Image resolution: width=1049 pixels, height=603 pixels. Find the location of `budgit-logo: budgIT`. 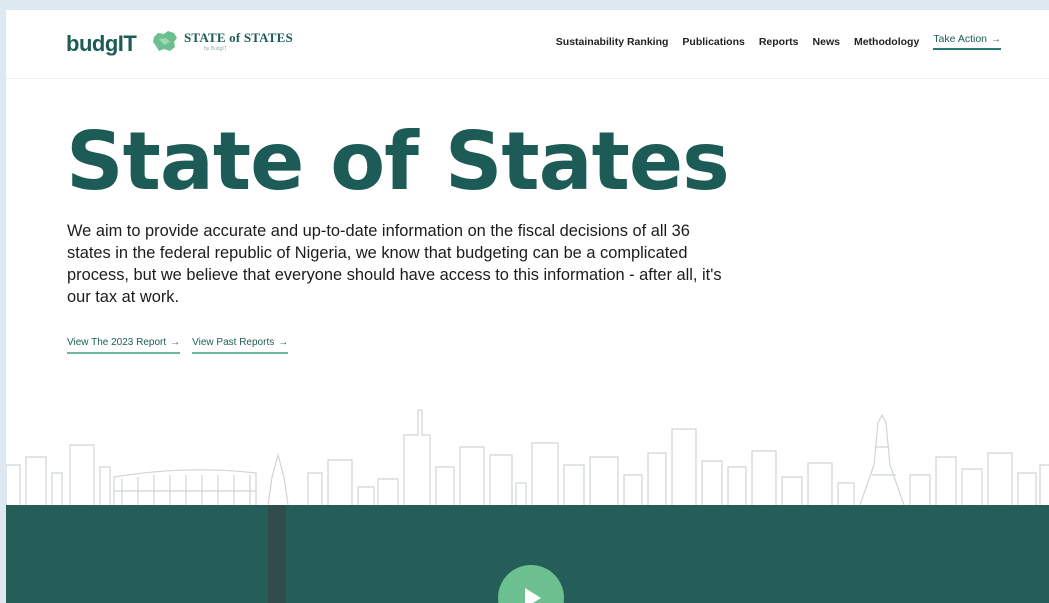

budgit-logo: budgIT is located at coordinates (101, 44).